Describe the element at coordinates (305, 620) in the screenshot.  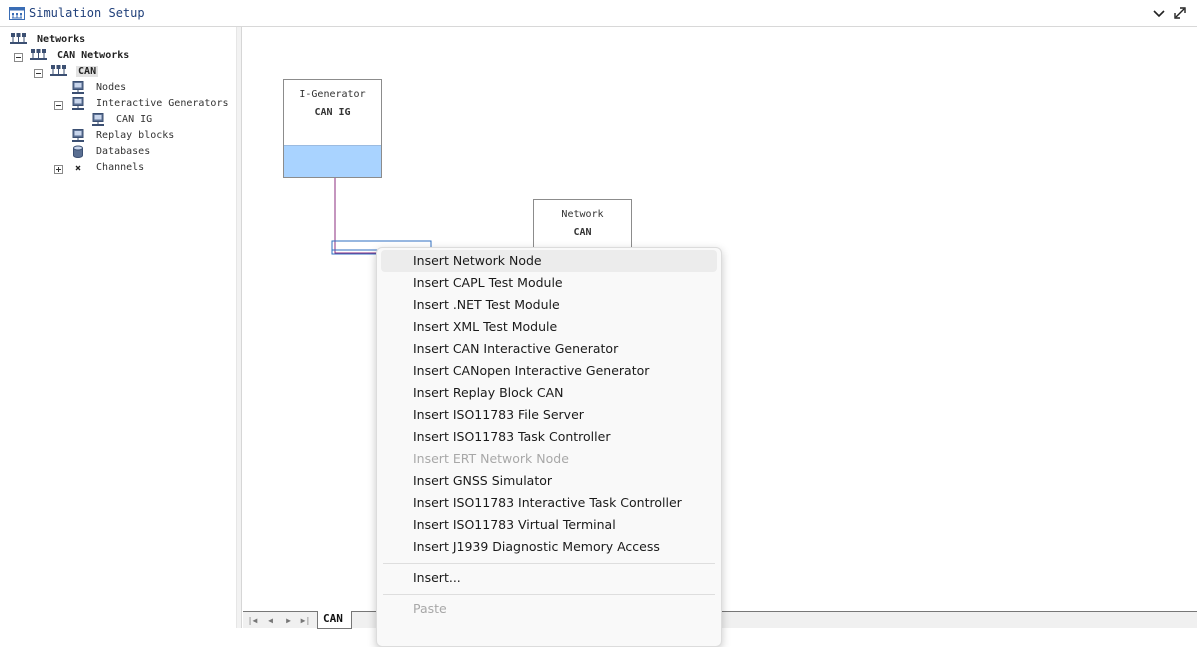
I see `last-tab-icon: ▶|` at that location.